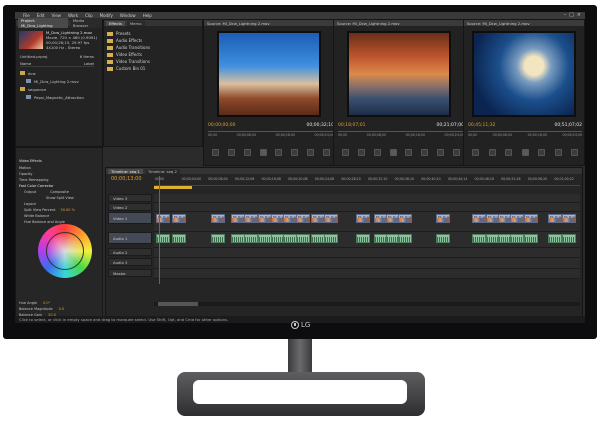 This screenshot has height=421, width=600. I want to click on track-lane-master, so click(367, 274).